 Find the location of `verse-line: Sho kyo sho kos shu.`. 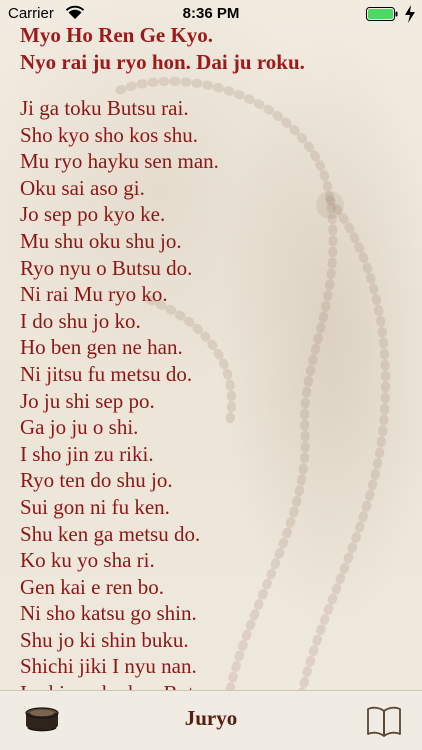

verse-line: Sho kyo sho kos shu. is located at coordinates (109, 134).